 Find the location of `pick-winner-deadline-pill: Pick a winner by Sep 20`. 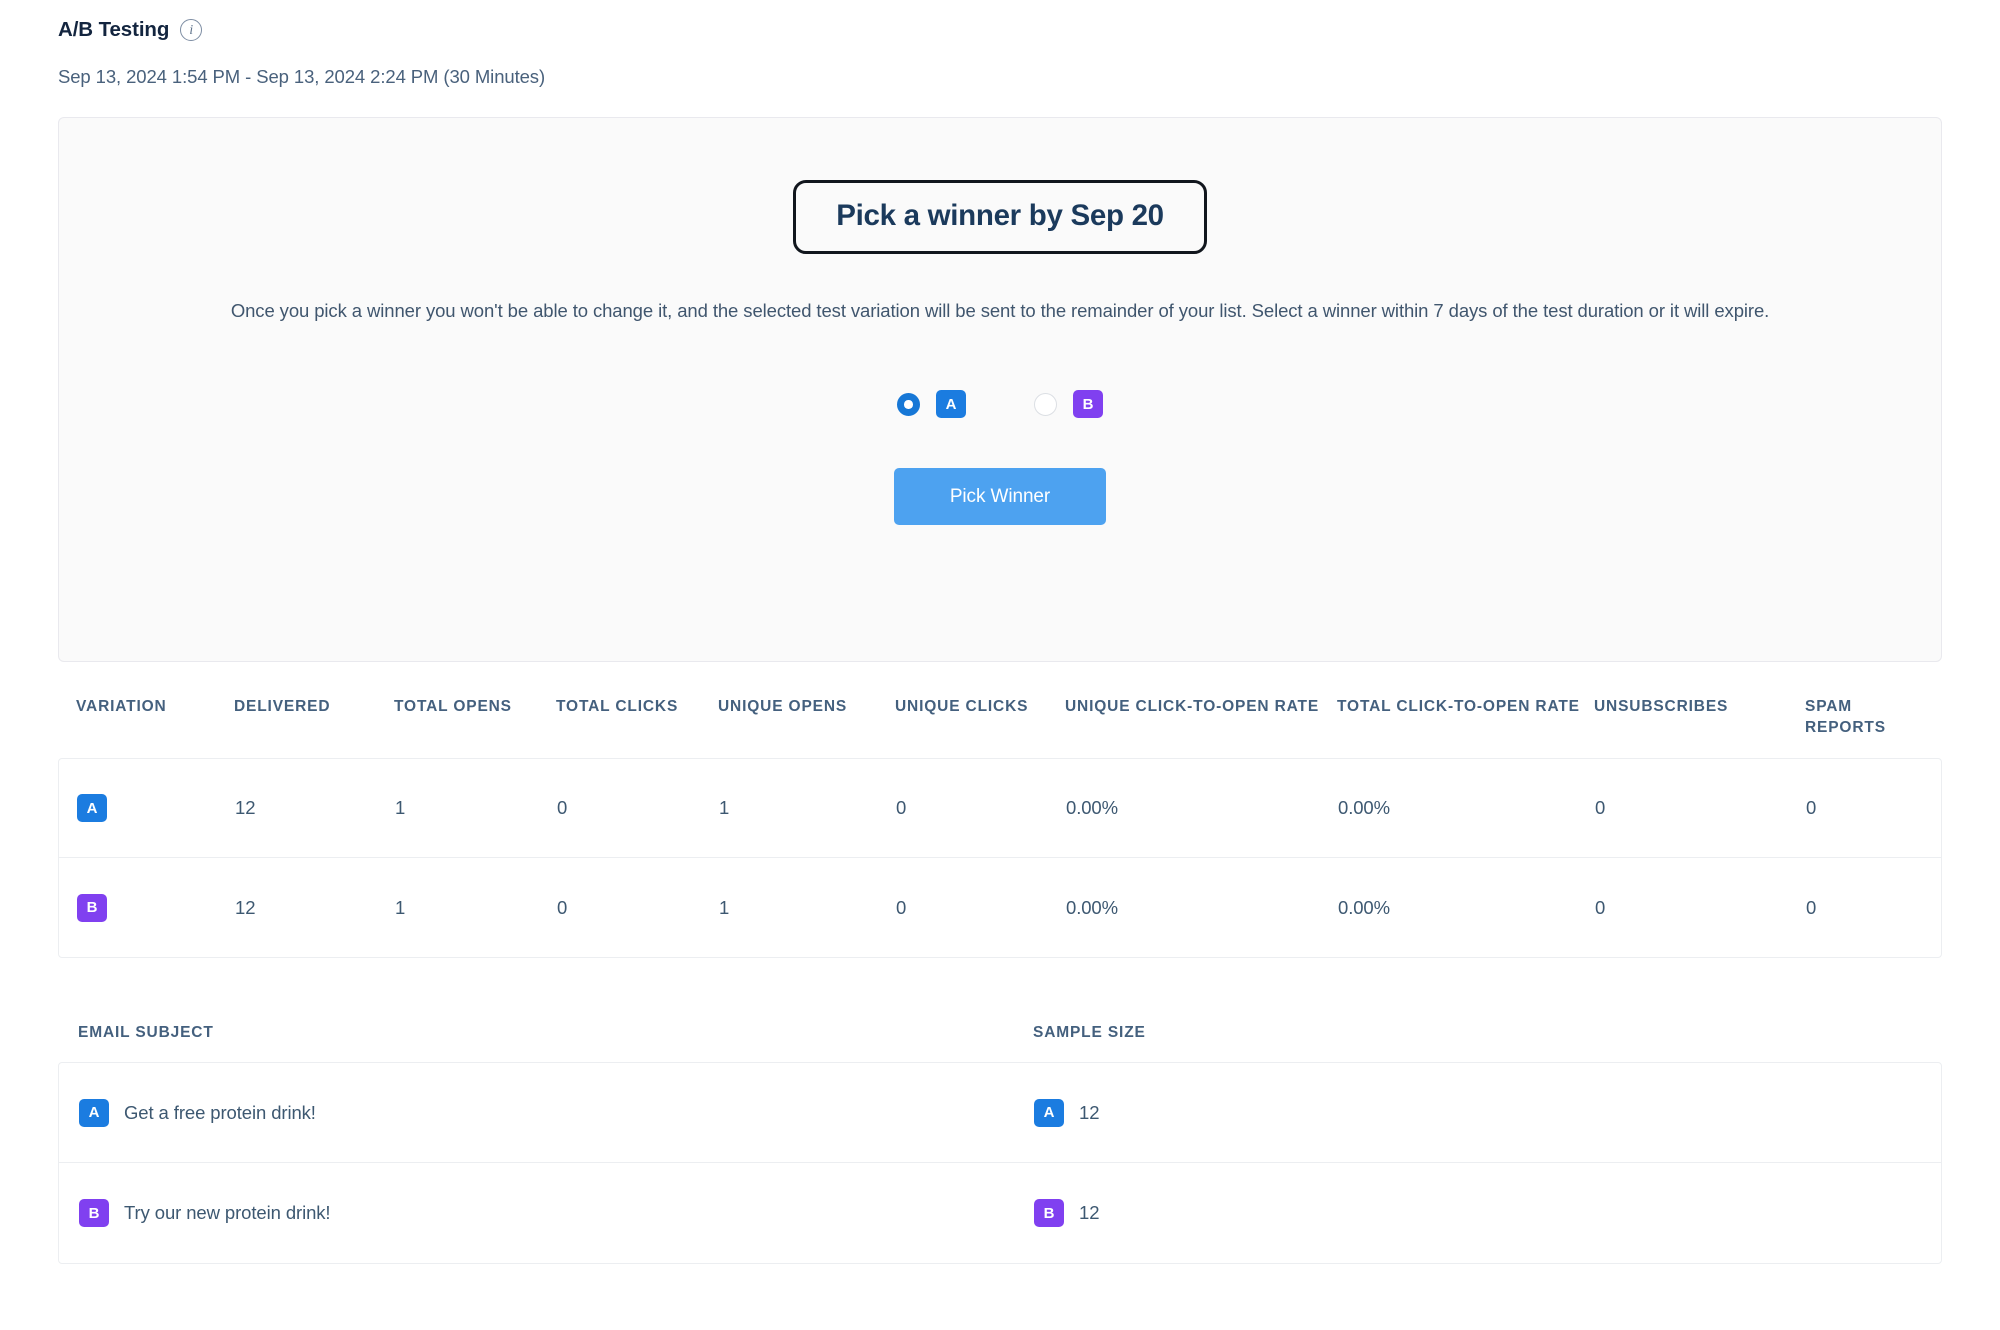

pick-winner-deadline-pill: Pick a winner by Sep 20 is located at coordinates (1000, 217).